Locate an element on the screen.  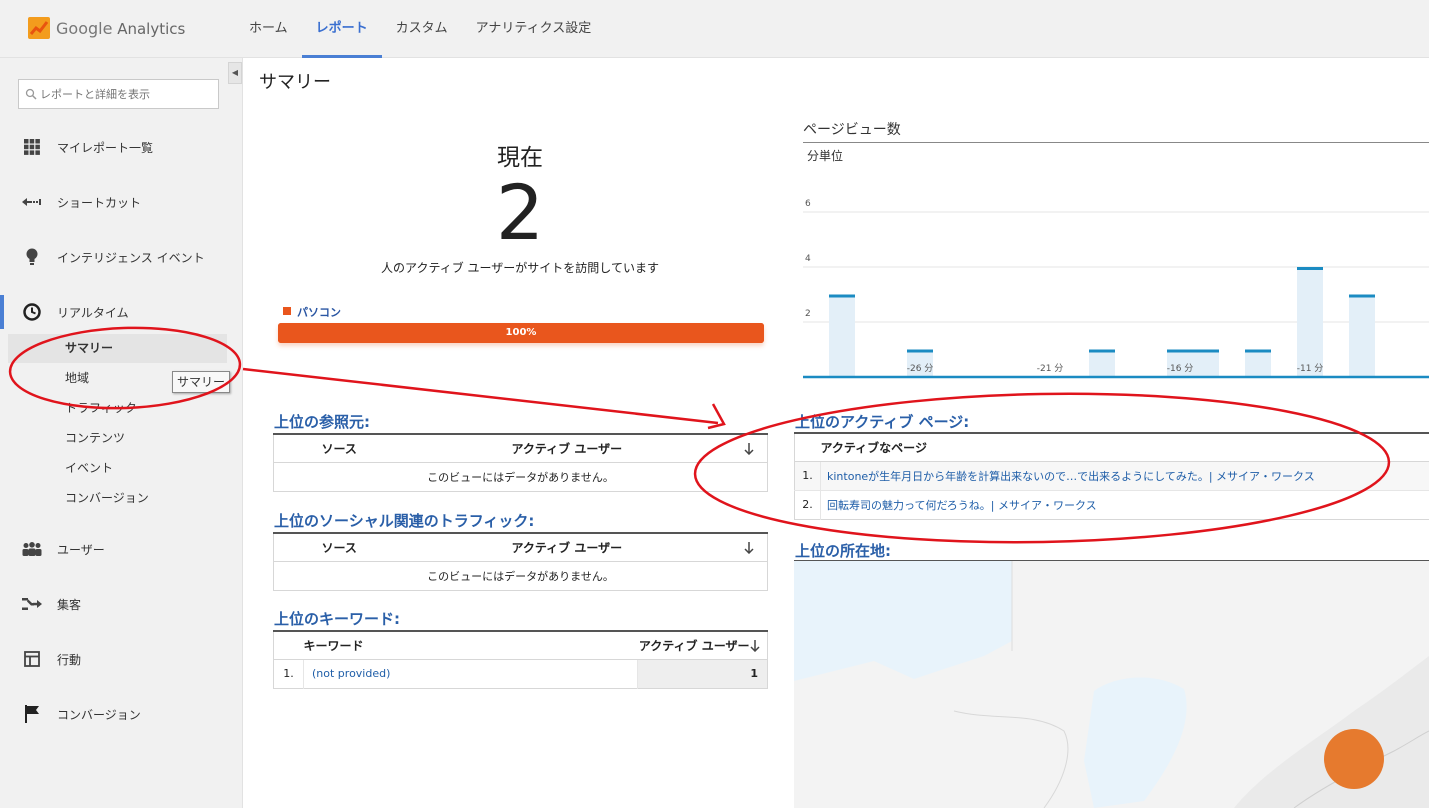
sidebar-item-conversions: コンバージョン is located at coordinates (114, 714).